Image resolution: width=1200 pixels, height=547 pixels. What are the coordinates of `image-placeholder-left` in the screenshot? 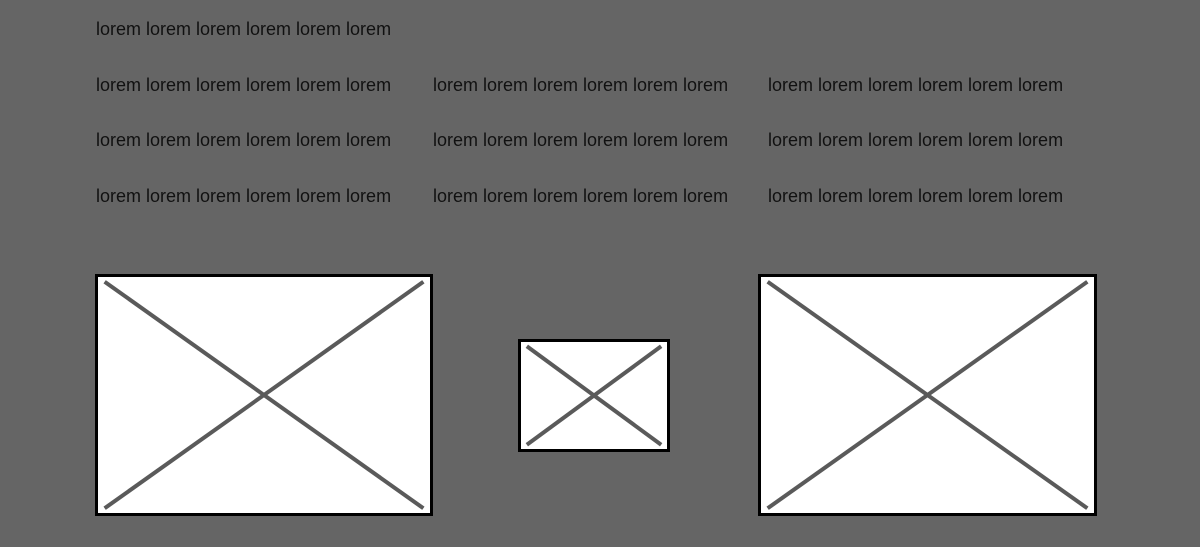 It's located at (264, 395).